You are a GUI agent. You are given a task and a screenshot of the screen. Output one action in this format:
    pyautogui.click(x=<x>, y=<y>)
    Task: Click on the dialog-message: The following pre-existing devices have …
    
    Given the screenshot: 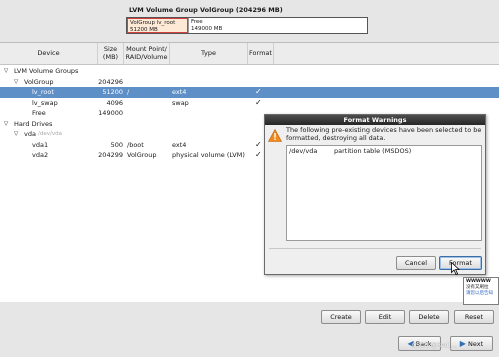 What is the action you would take?
    pyautogui.click(x=384, y=134)
    